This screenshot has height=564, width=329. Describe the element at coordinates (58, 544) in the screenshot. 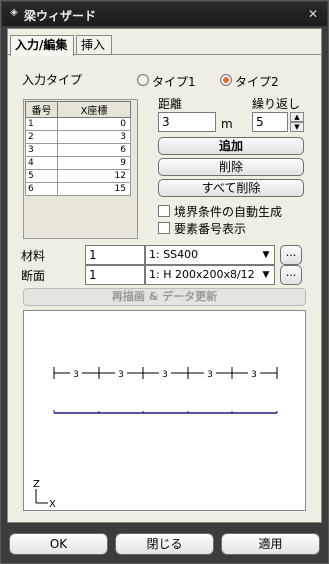

I see `ok-button: OK` at that location.